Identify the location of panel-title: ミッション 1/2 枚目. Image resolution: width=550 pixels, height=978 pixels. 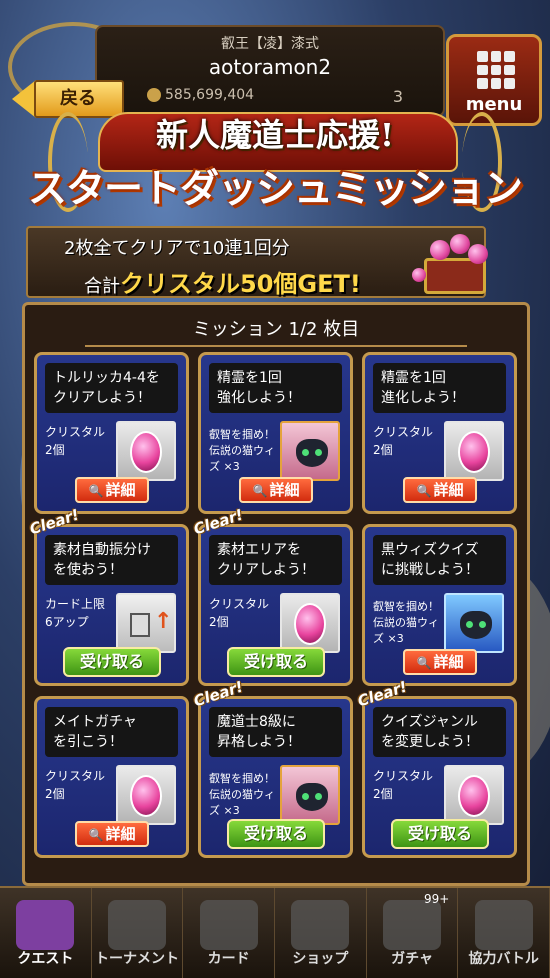
(276, 329).